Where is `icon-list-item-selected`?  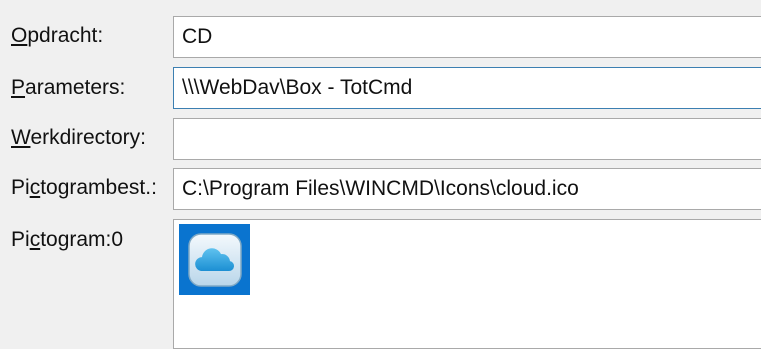 icon-list-item-selected is located at coordinates (214, 259).